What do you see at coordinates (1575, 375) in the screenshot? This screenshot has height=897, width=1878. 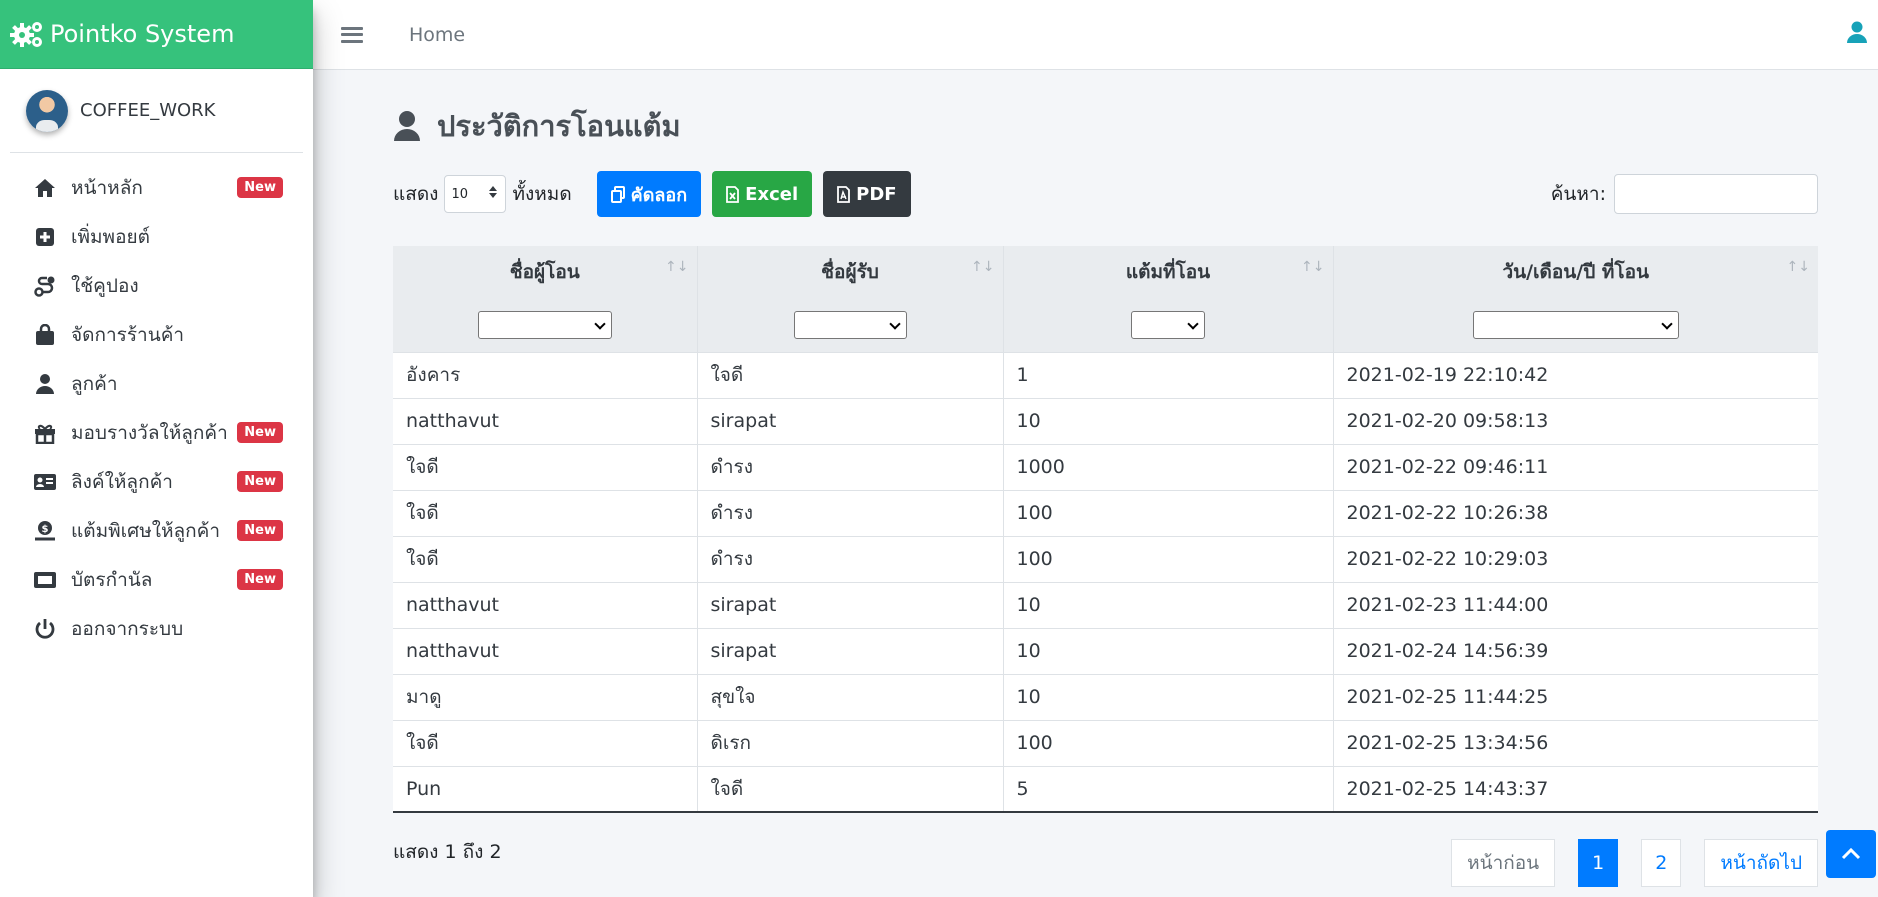 I see `table-cell: 2021-02-19 22:10:42` at bounding box center [1575, 375].